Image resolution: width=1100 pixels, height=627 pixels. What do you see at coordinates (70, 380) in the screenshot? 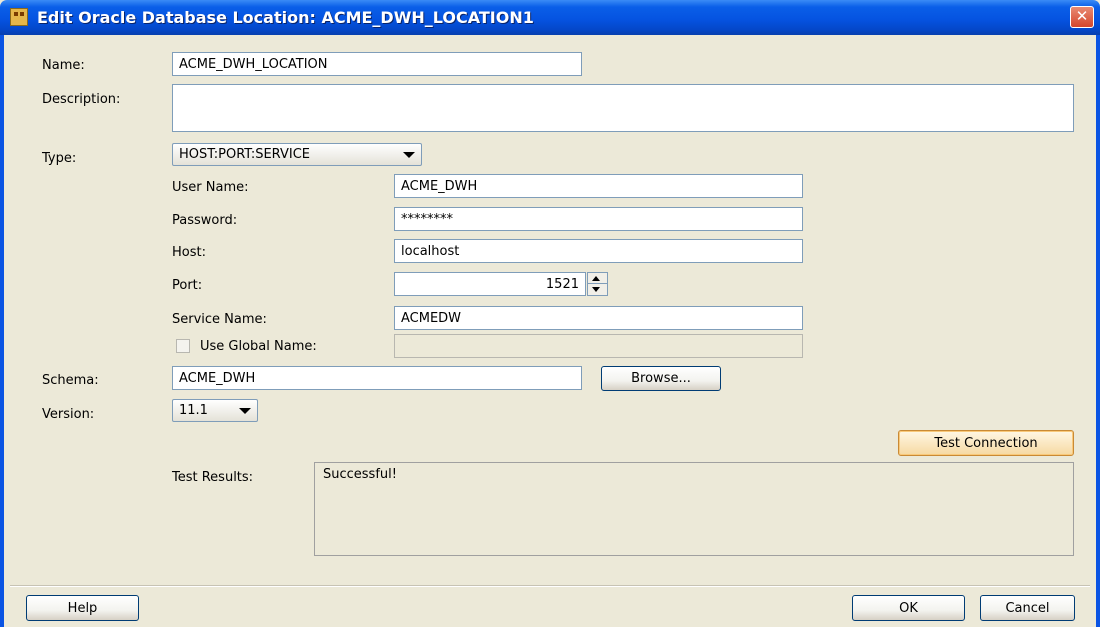
I see `schema-label: Schema:` at bounding box center [70, 380].